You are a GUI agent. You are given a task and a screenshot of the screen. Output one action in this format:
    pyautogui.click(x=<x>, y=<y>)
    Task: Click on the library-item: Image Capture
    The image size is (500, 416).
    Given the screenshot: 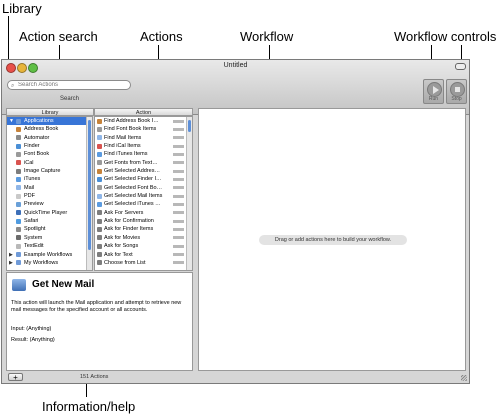 What is the action you would take?
    pyautogui.click(x=49, y=171)
    